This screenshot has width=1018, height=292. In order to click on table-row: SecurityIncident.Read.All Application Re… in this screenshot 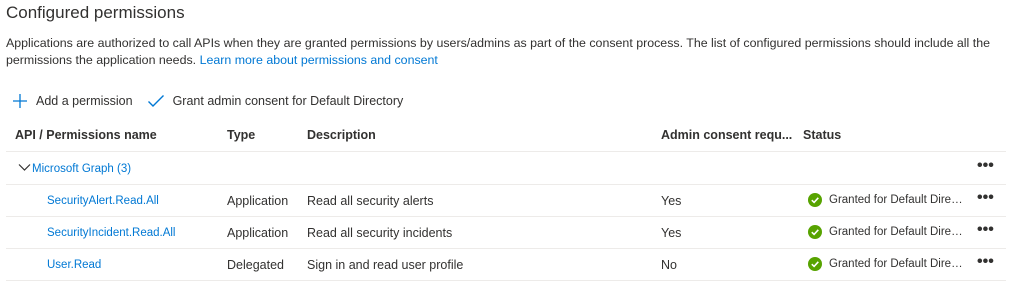, I will do `click(506, 233)`.